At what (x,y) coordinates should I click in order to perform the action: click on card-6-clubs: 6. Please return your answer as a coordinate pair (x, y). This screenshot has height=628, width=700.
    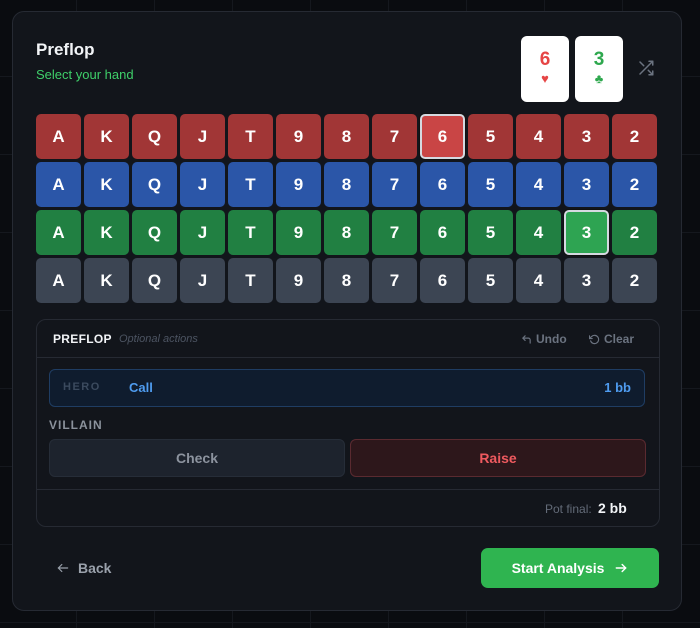
    Looking at the image, I should click on (442, 232).